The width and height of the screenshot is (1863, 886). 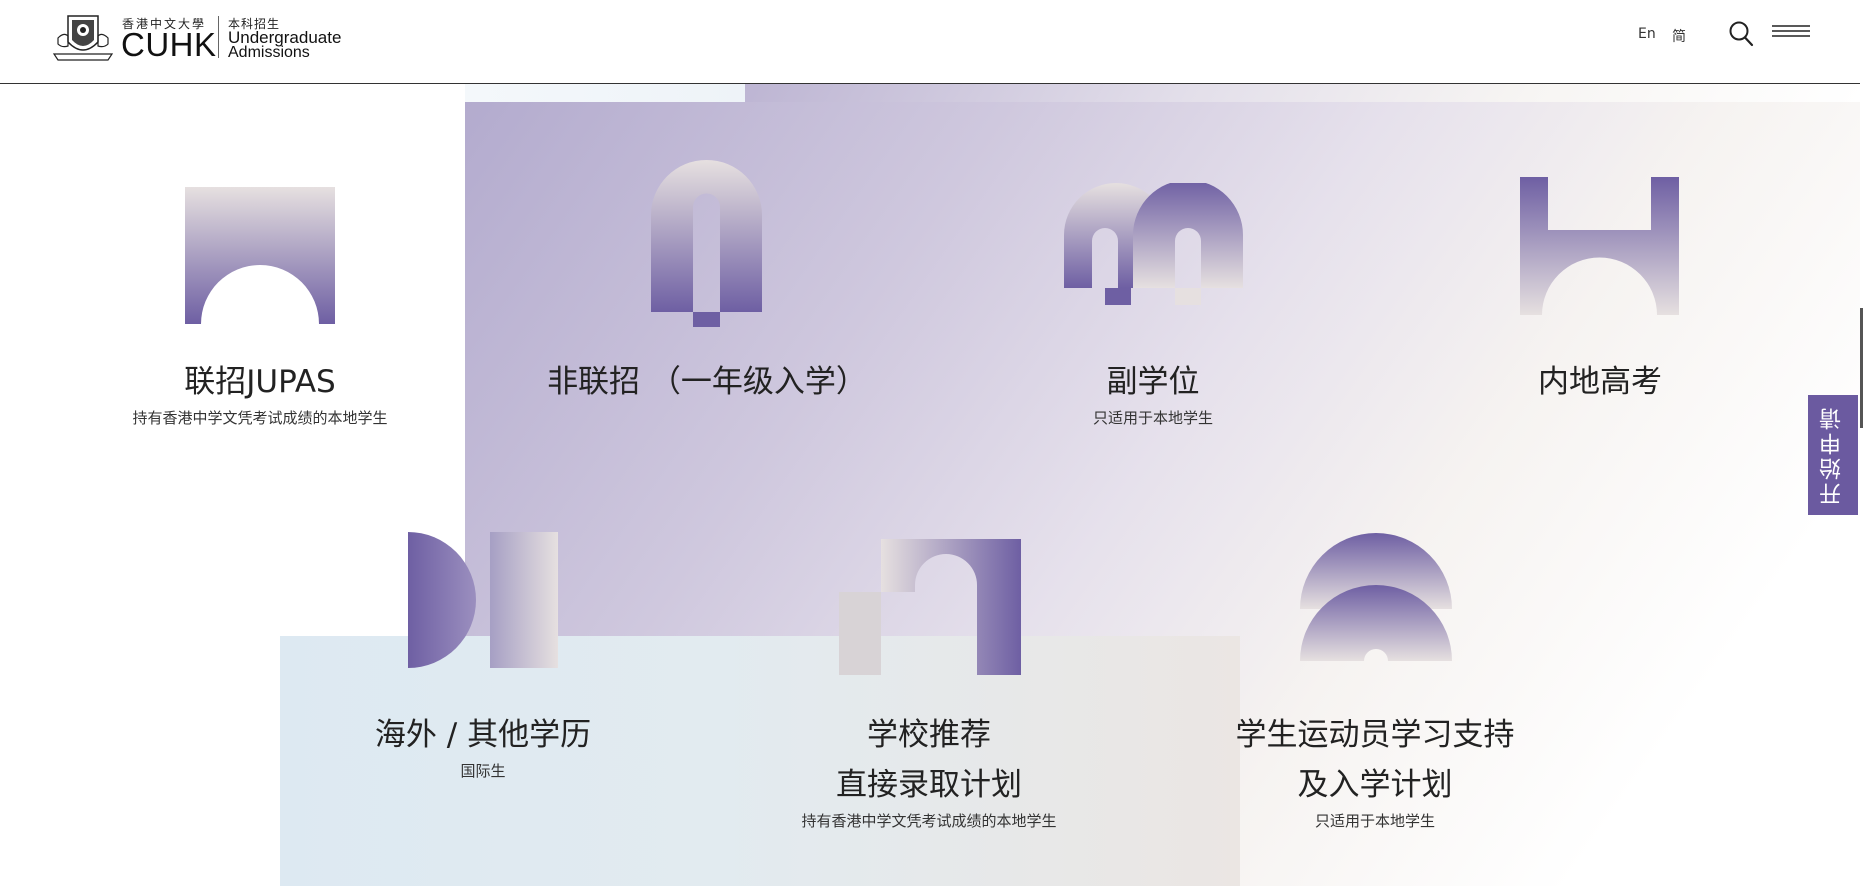 I want to click on card-title-line1: 学校推荐, so click(x=929, y=735).